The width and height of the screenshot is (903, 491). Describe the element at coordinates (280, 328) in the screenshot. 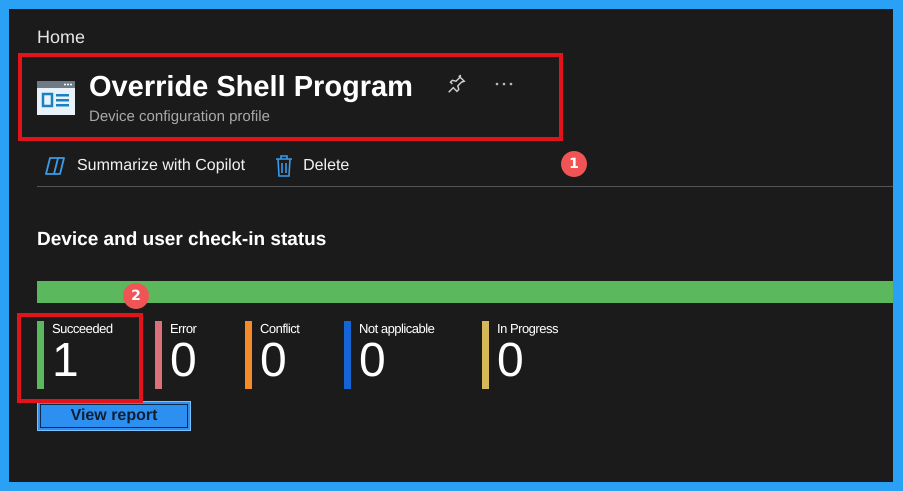

I see `status-label: Conflict` at that location.